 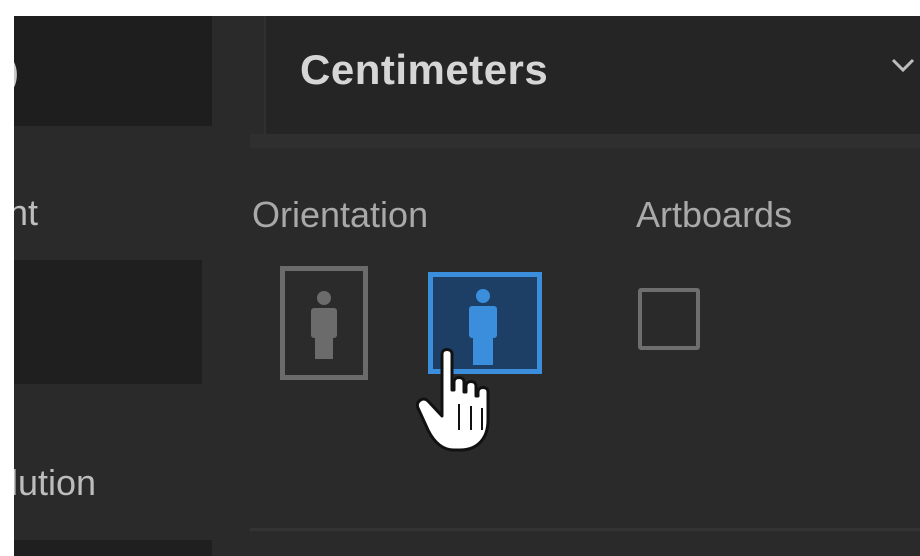 What do you see at coordinates (340, 214) in the screenshot?
I see `orientation-label: Orientation` at bounding box center [340, 214].